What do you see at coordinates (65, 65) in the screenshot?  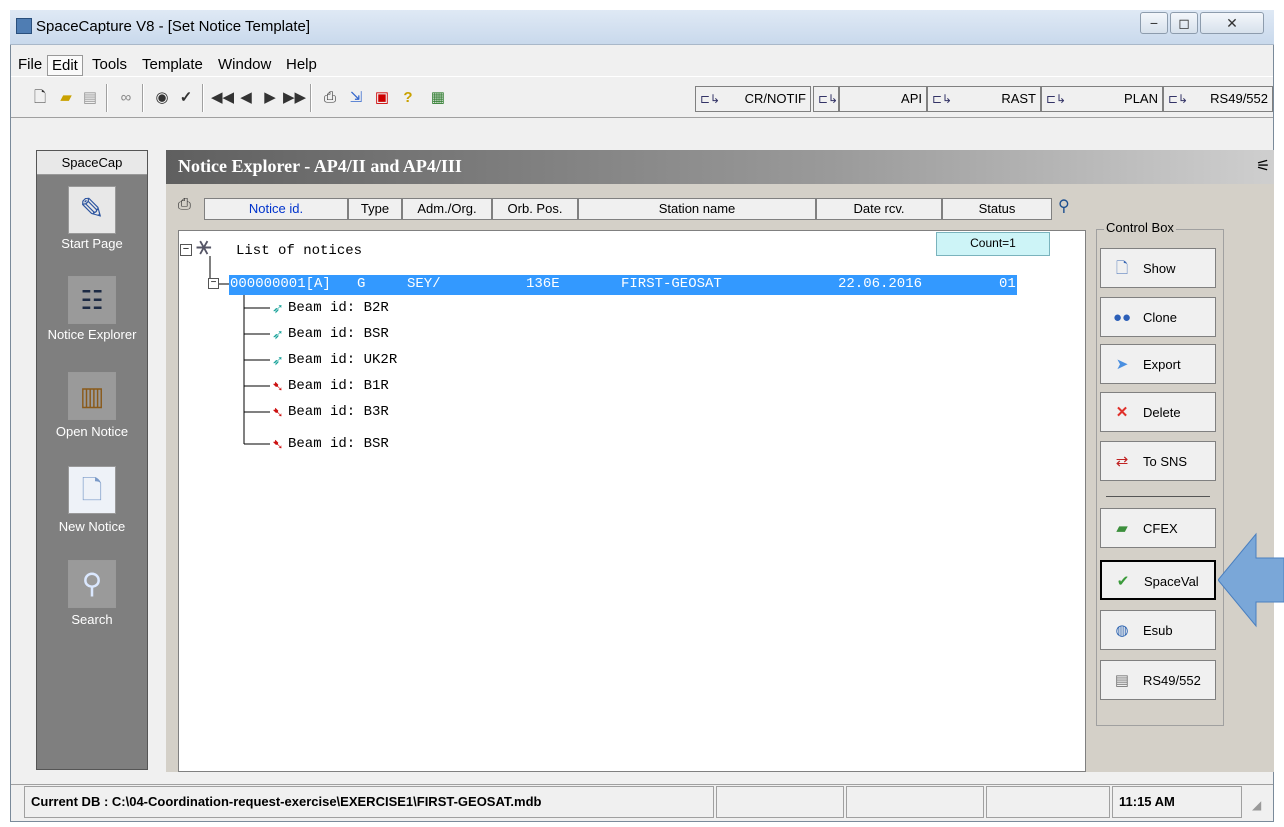 I see `menu-edit: Edit` at bounding box center [65, 65].